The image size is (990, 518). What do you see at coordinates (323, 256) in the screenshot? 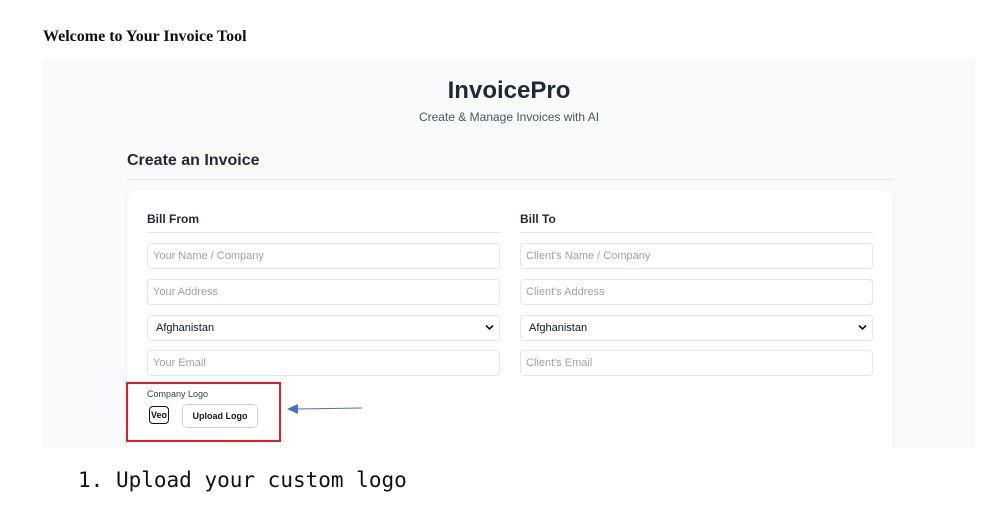
I see `bill-from-name-input` at bounding box center [323, 256].